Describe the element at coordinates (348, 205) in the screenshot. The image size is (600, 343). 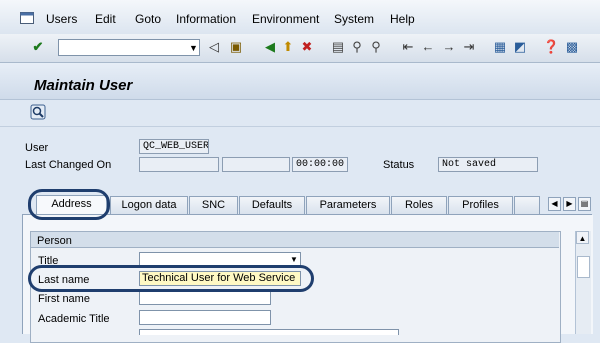
I see `tab-parameters: Parameters` at that location.